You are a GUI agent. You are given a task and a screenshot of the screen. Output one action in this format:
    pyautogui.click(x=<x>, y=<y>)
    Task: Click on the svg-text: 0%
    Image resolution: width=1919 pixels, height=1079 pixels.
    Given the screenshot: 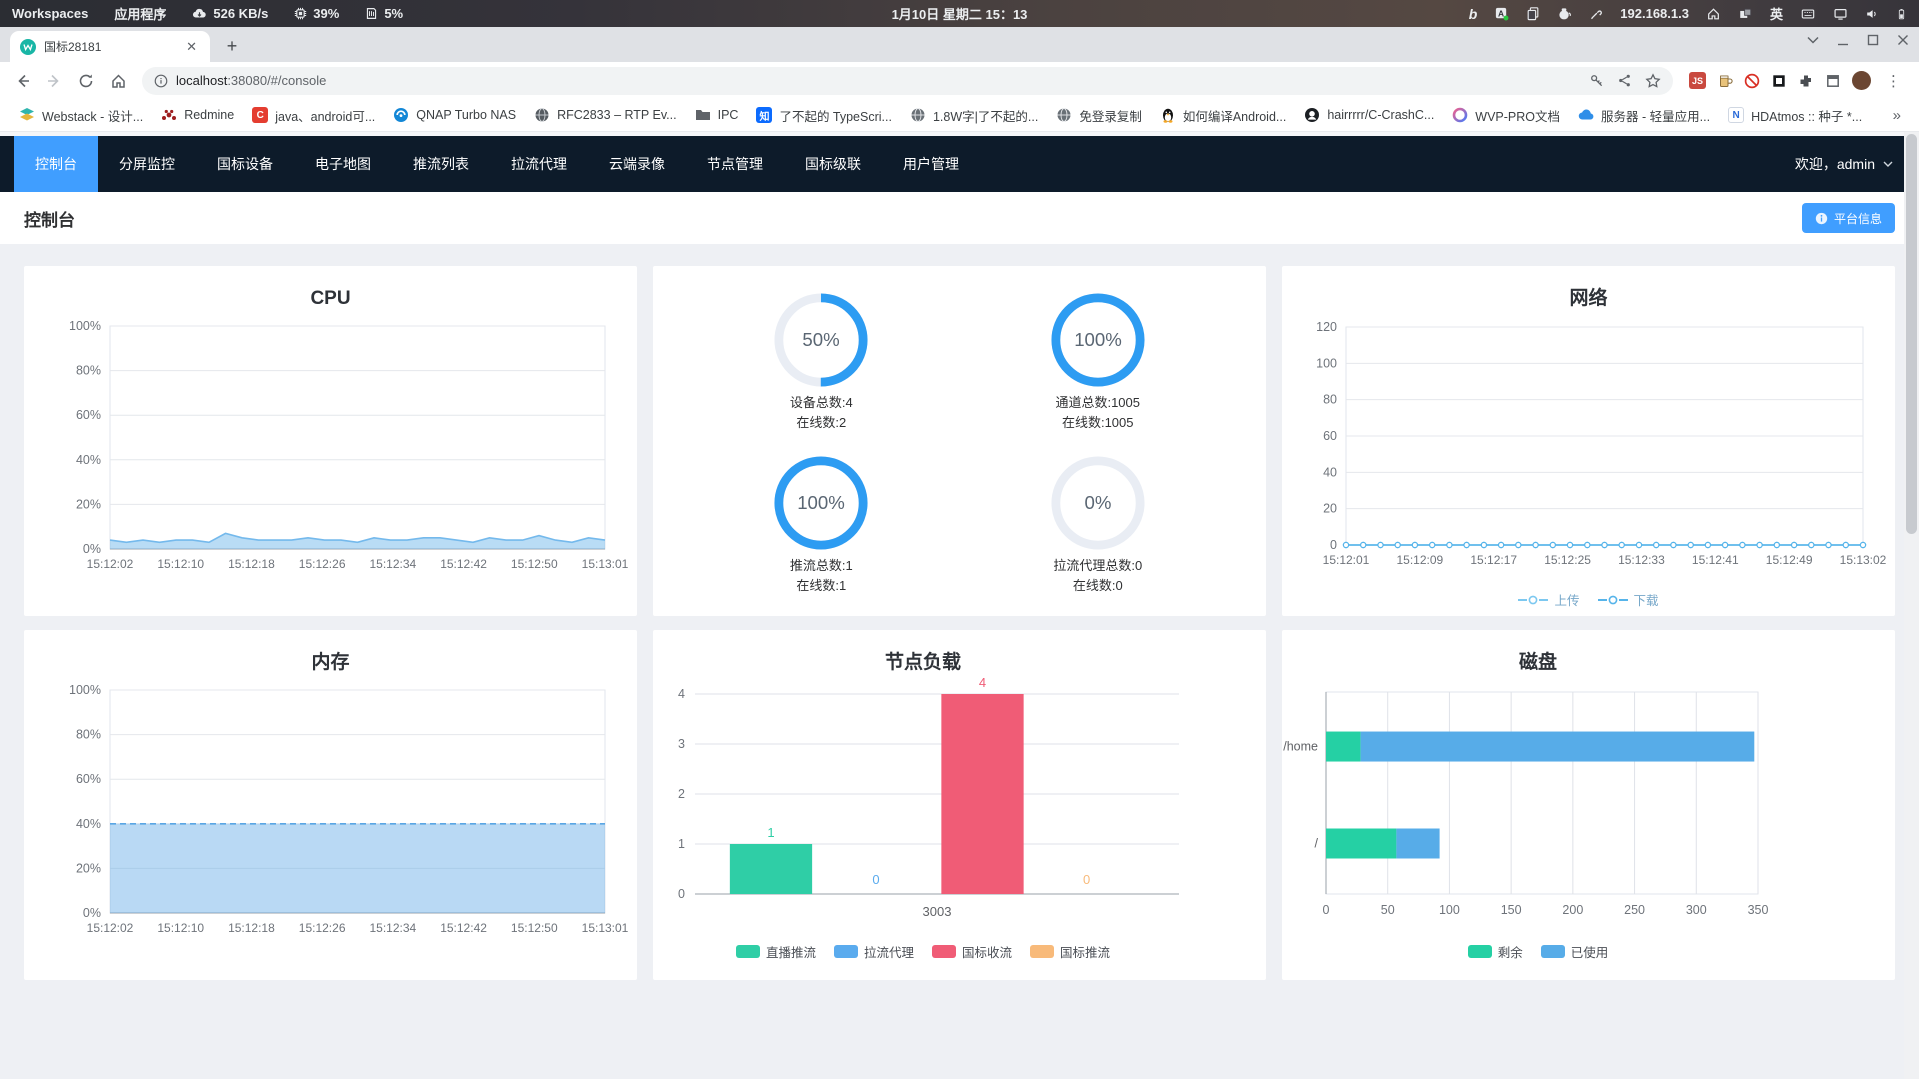 What is the action you would take?
    pyautogui.click(x=92, y=913)
    